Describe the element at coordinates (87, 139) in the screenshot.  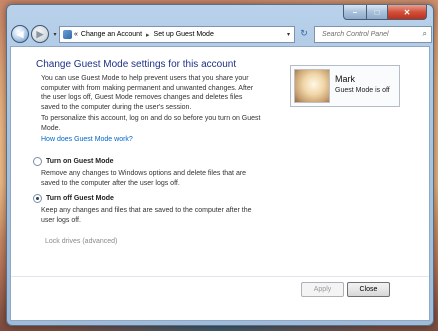
I see `help-link: How does Guest Mode work?` at that location.